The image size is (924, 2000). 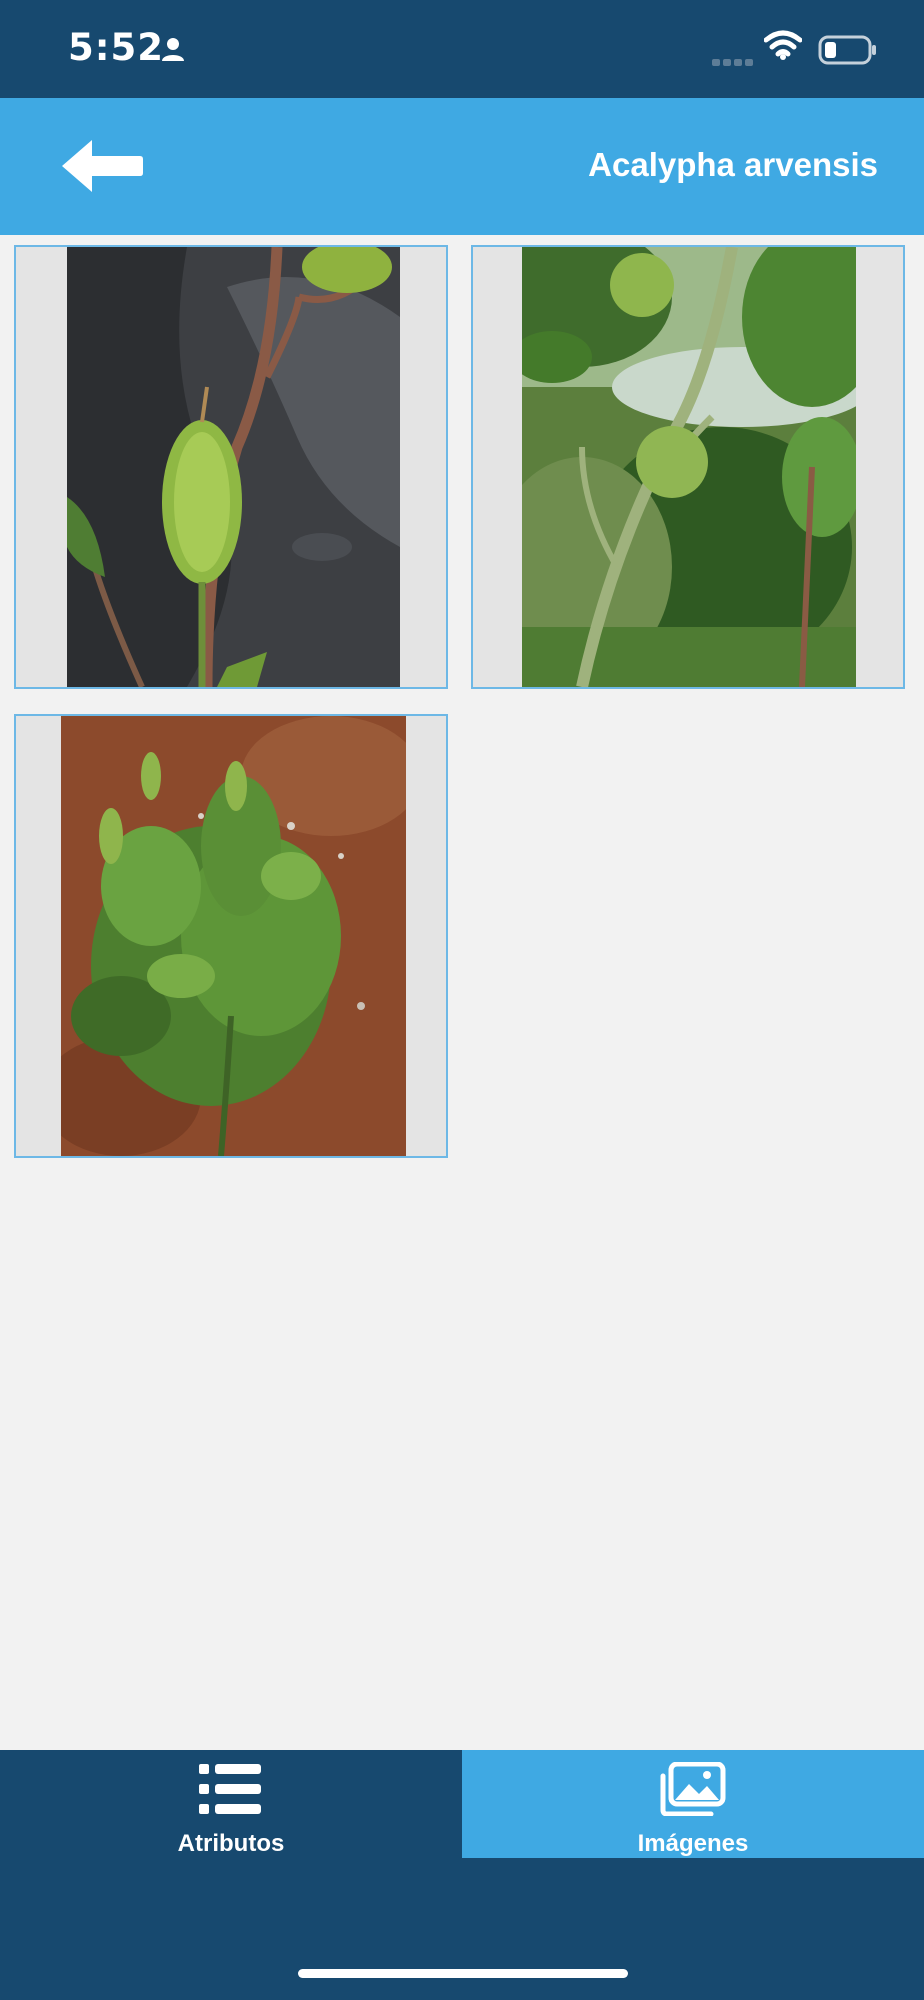 I want to click on tab-imagenes: Imágenes, so click(x=693, y=1804).